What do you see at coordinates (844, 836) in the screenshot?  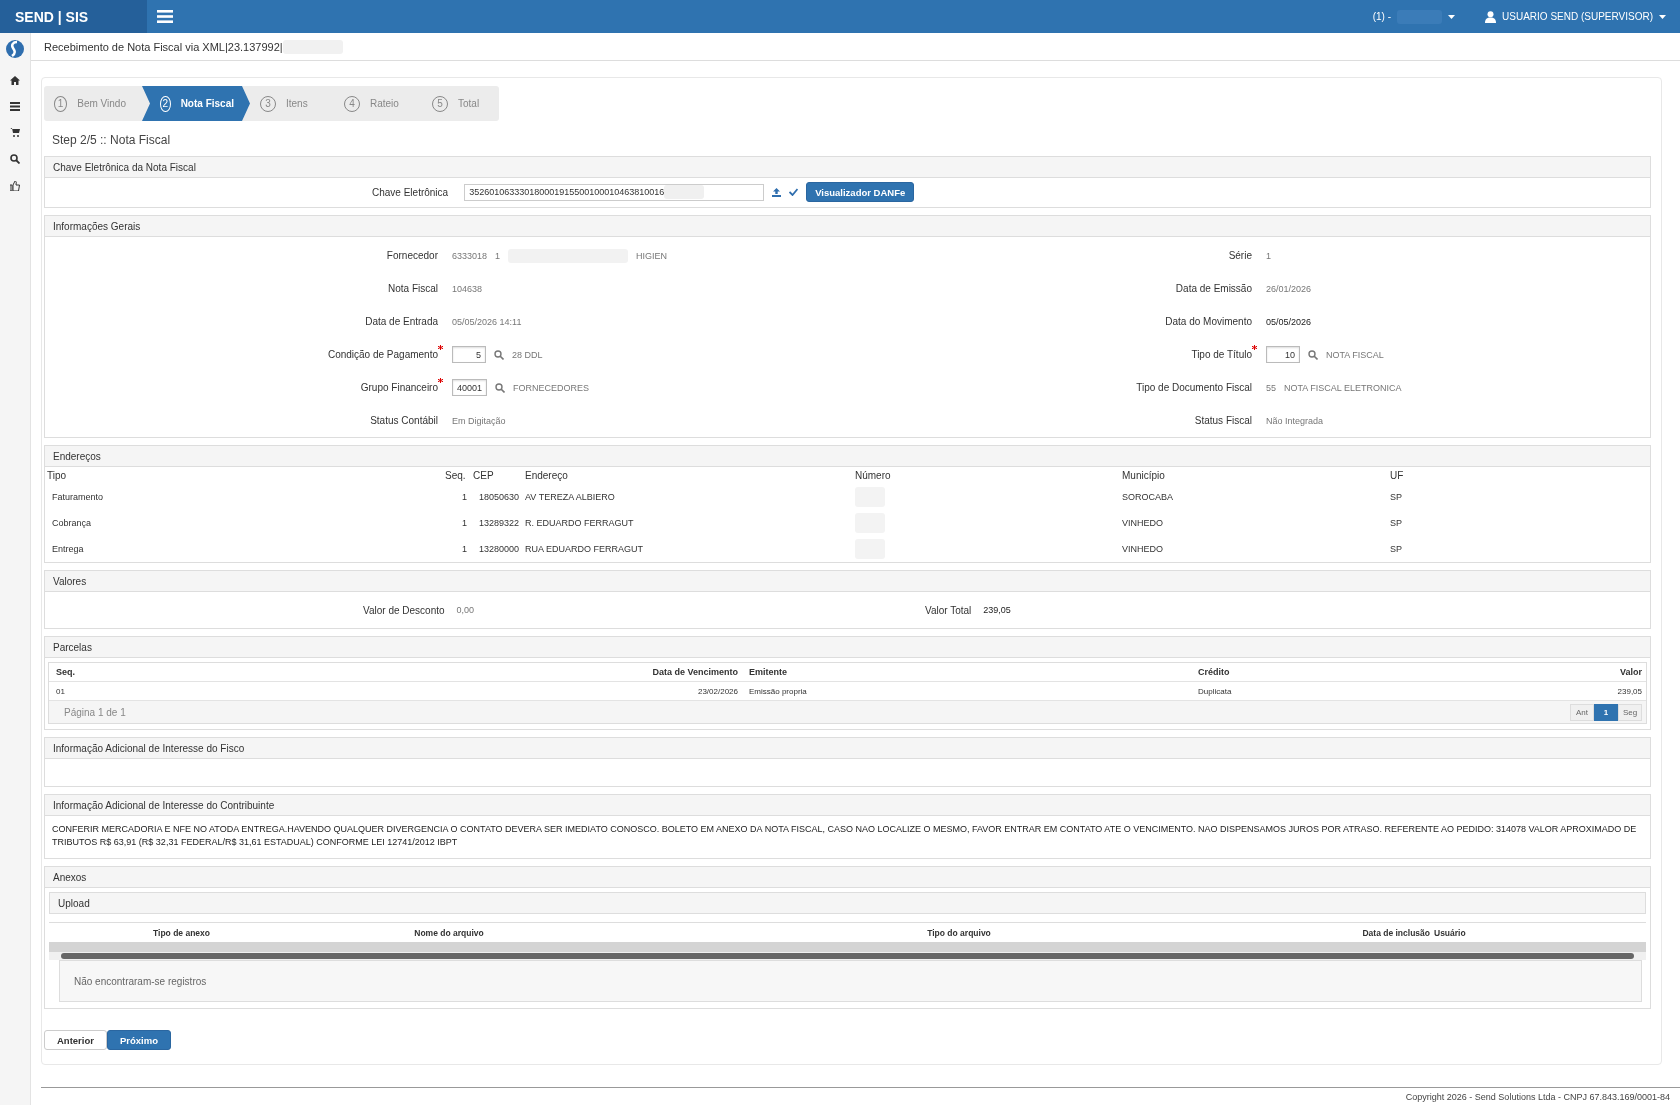 I see `additional-info-text: CONFERIR MERCADORIA E NFE NO ATODA ENTREGA.HAVENDO QUALQUER DIVERGENCIA O CONTATO DEVERA SER IMEDIATO CONOSCO. BOLETO EM ANEXO DA NOTA FISCAL, CASO NAO LOCALIZE O MESMO, FAVOR ENTRAR EM CONTATO ATE O VENCIMENTO. NAO DISPENSAMOS JUROS POR ATRASO. REFERENTE AO PEDIDO: 314078 VALOR APROXIMADO DE TRIBUTOS R$ 63,91 (R$ 32,31 FEDERAL/R$ 31,61 ESTADUAL) CONFORME LEI 12741/2012 IBPT` at bounding box center [844, 836].